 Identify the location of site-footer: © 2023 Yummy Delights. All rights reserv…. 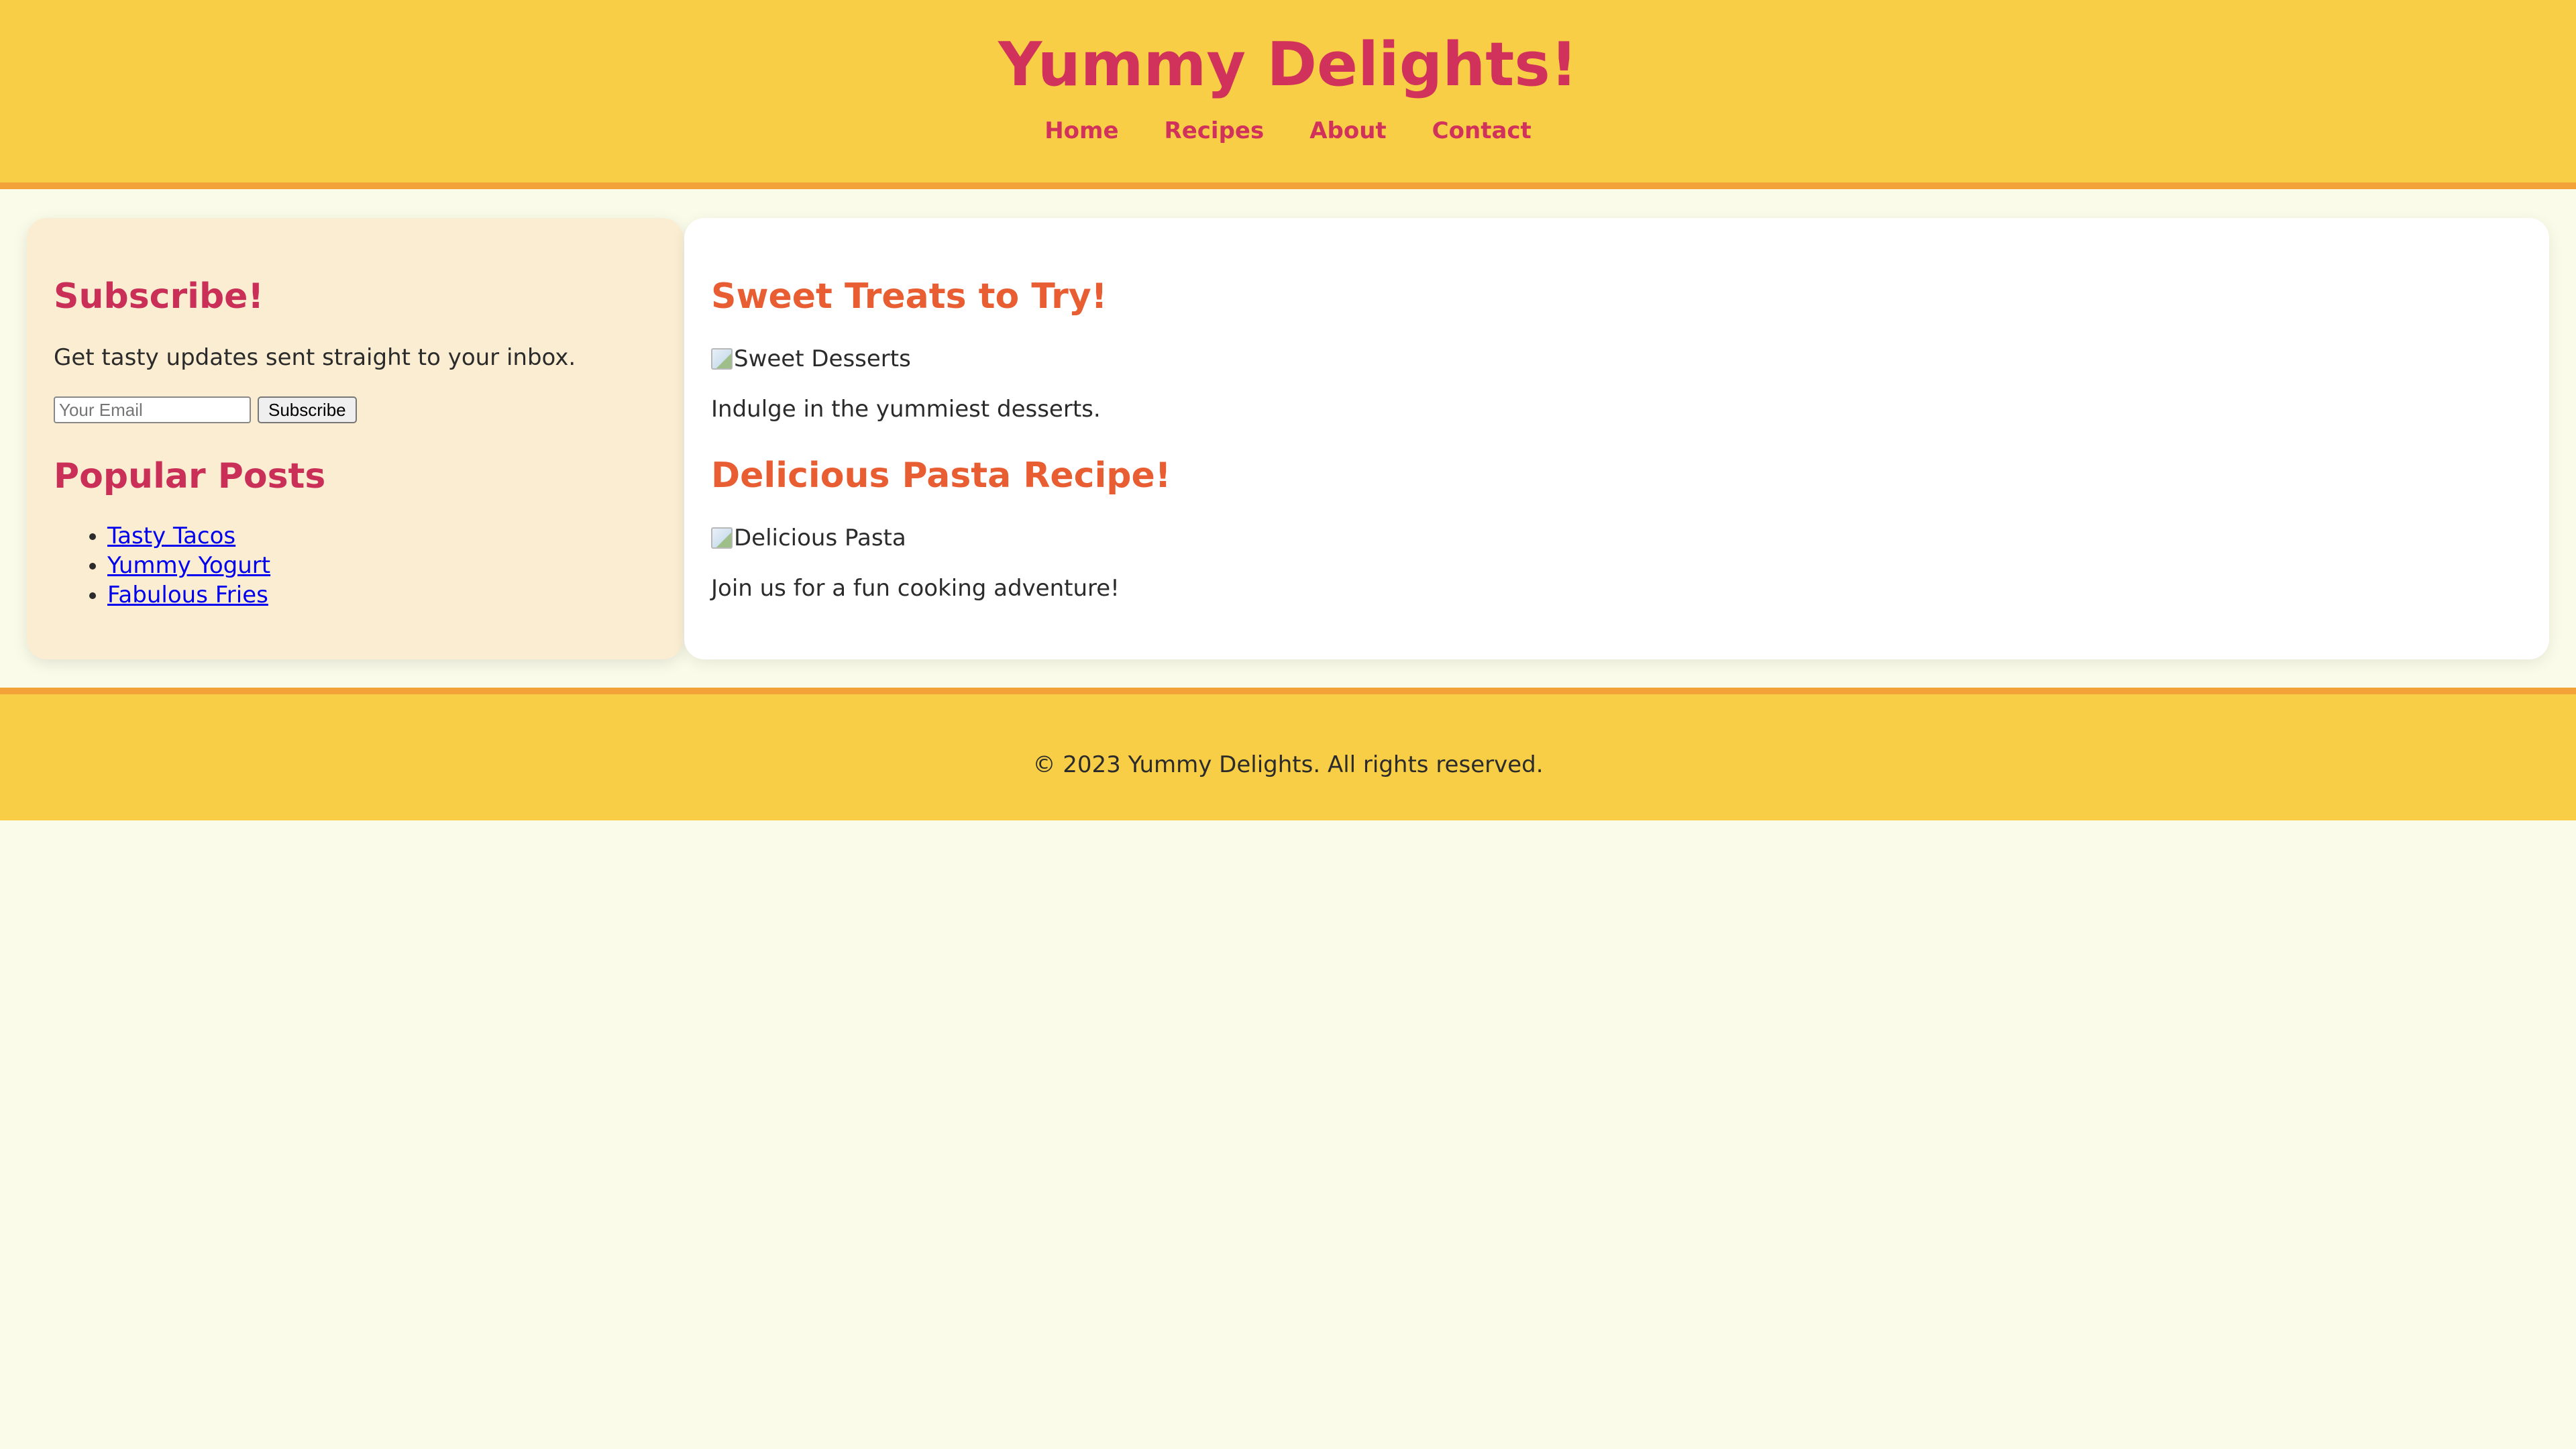
(1288, 754).